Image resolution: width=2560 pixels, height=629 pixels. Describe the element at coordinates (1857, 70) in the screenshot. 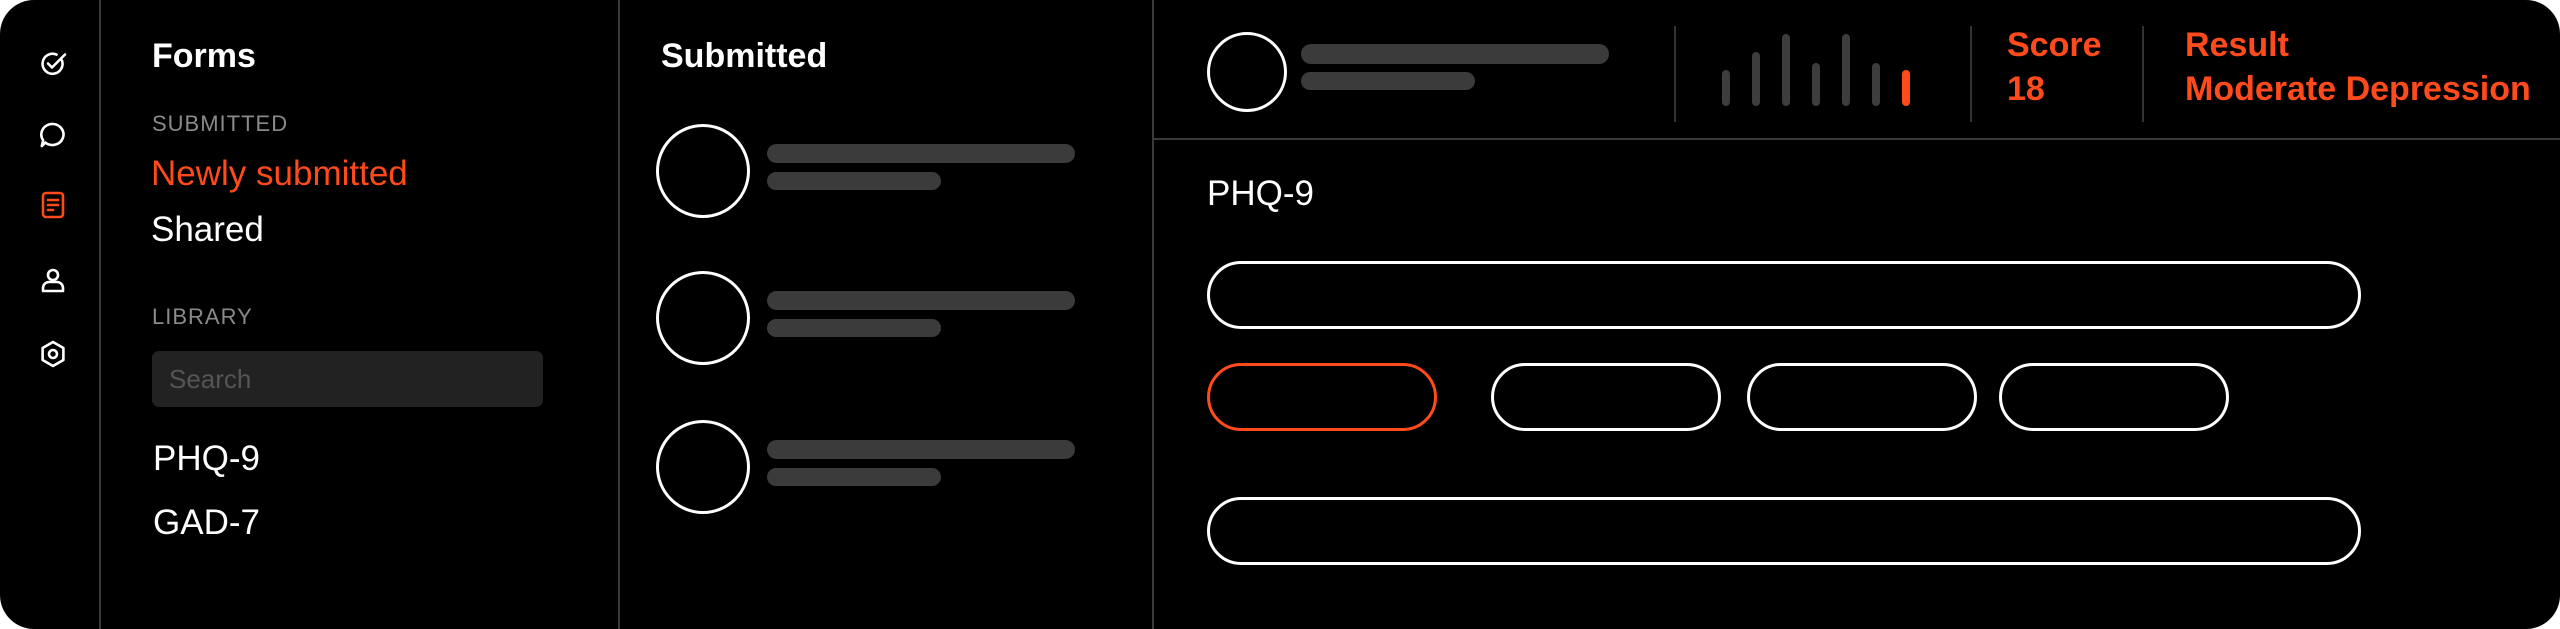

I see `patient-header: Score 18 Result Moderate Depression` at that location.